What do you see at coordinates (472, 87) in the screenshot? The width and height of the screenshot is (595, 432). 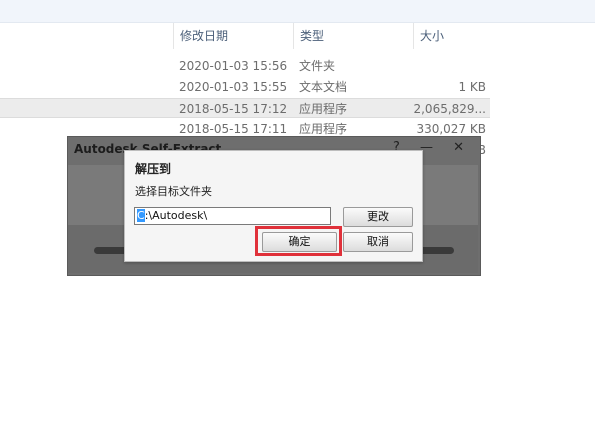 I see `row-size: 1 KB` at bounding box center [472, 87].